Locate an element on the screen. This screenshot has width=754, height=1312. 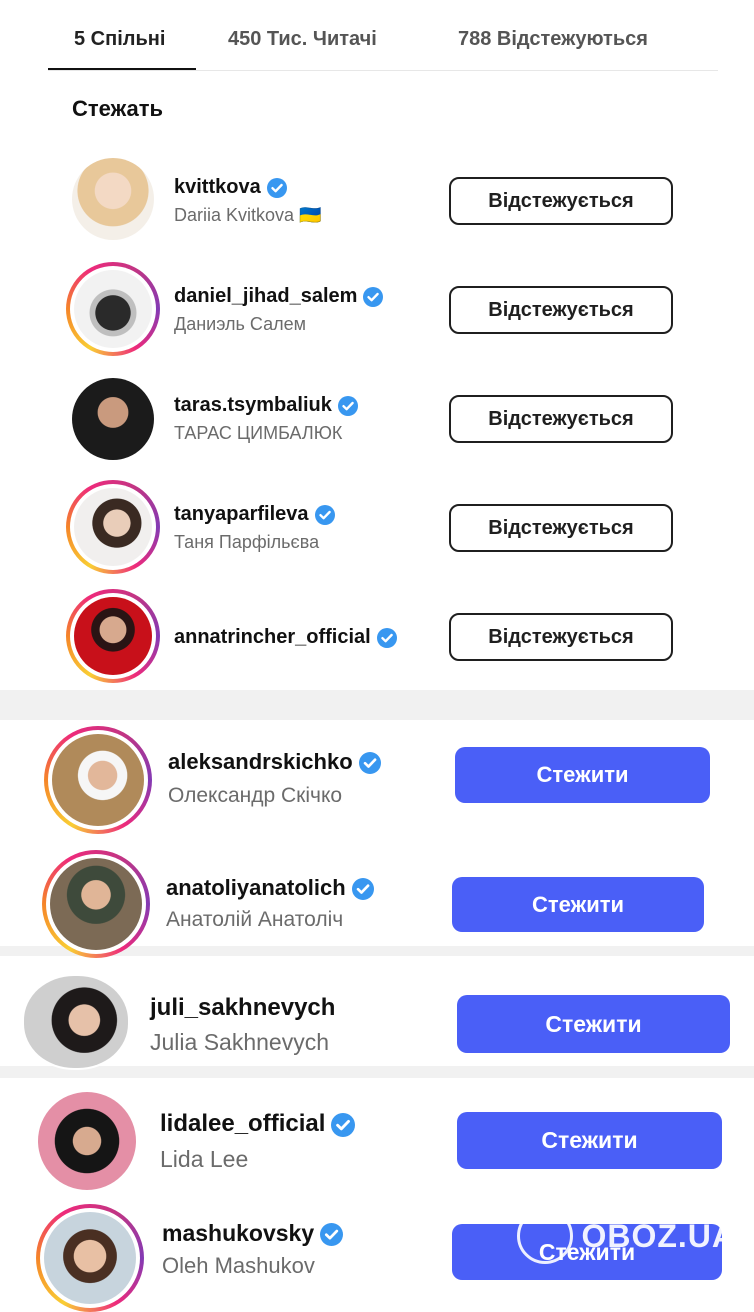
tab-followers: 450 Тис. Читачі is located at coordinates (302, 39).